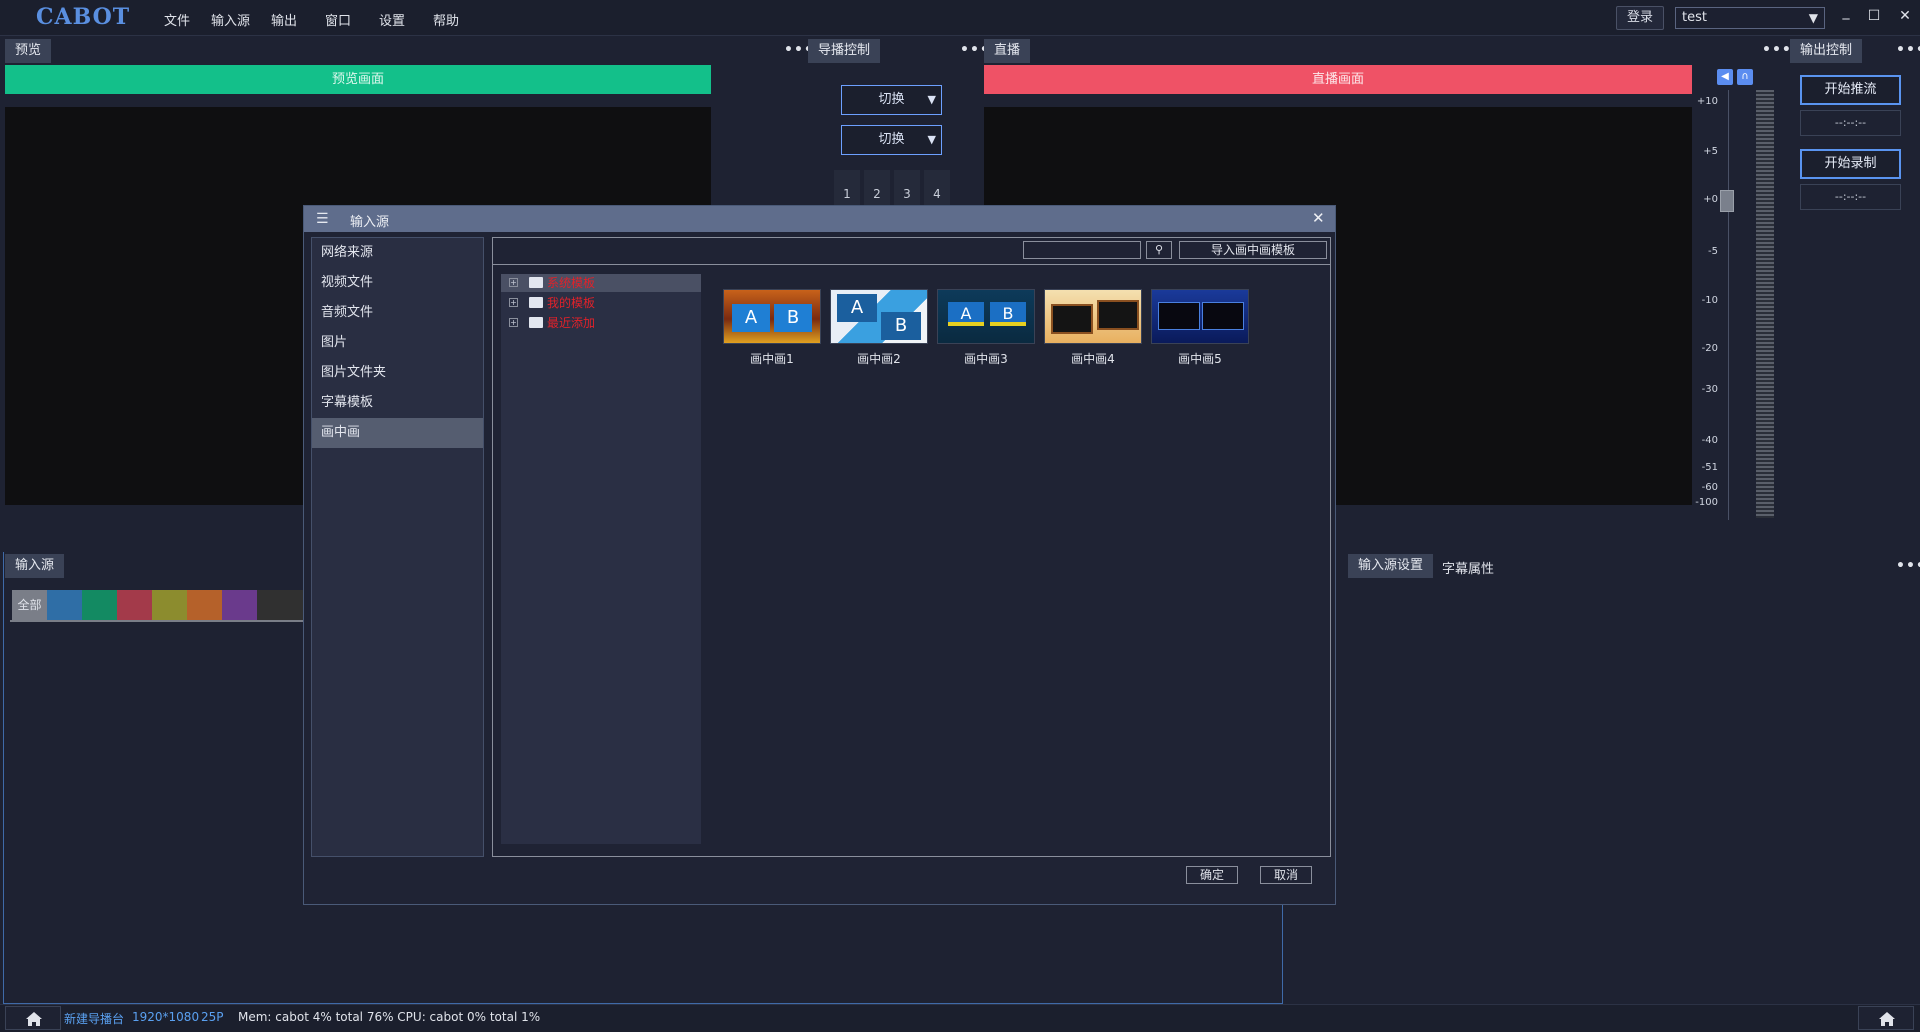 This screenshot has height=1032, width=1920. I want to click on menu-window: 窗口, so click(338, 19).